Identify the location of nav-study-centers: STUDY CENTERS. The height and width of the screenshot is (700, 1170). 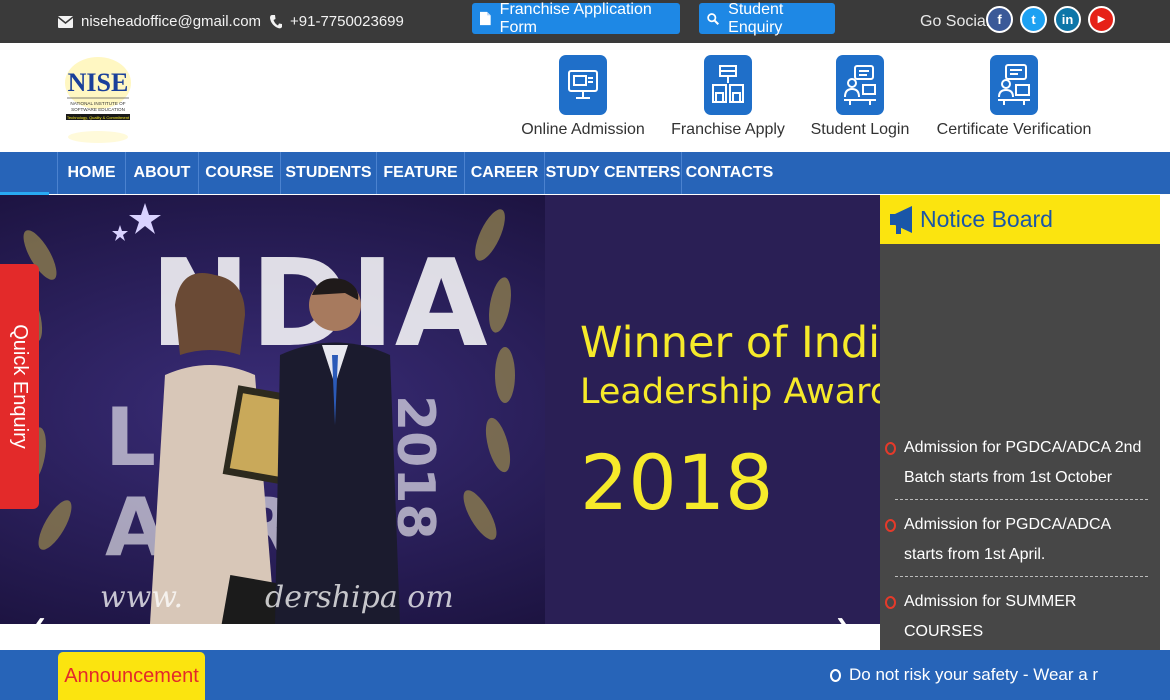
(612, 173).